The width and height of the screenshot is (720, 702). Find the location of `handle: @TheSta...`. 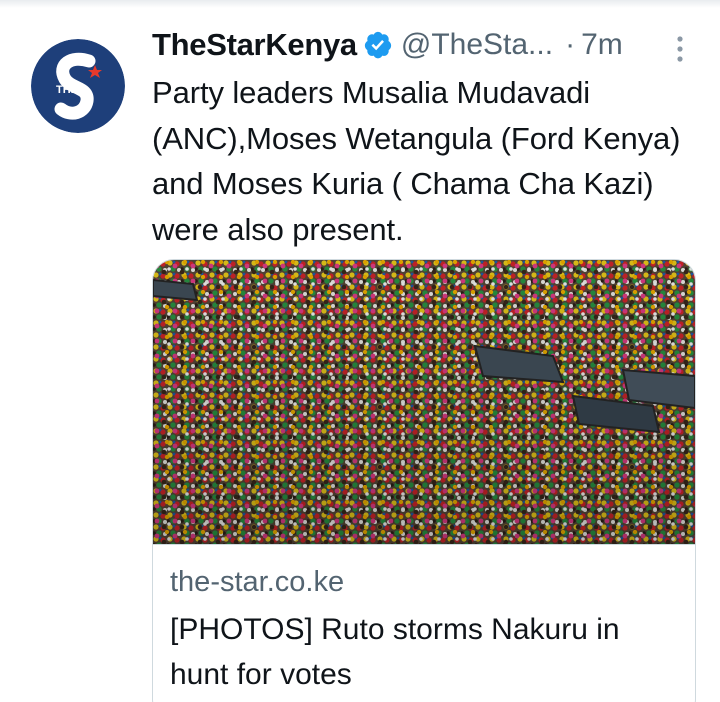

handle: @TheSta... is located at coordinates (477, 45).